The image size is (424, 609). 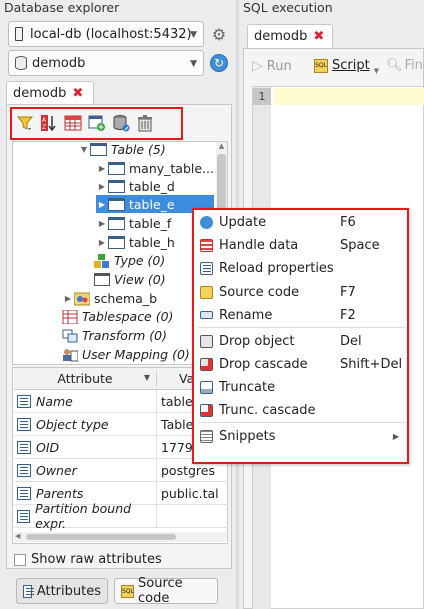 I want to click on grid-data-icon, so click(x=73, y=123).